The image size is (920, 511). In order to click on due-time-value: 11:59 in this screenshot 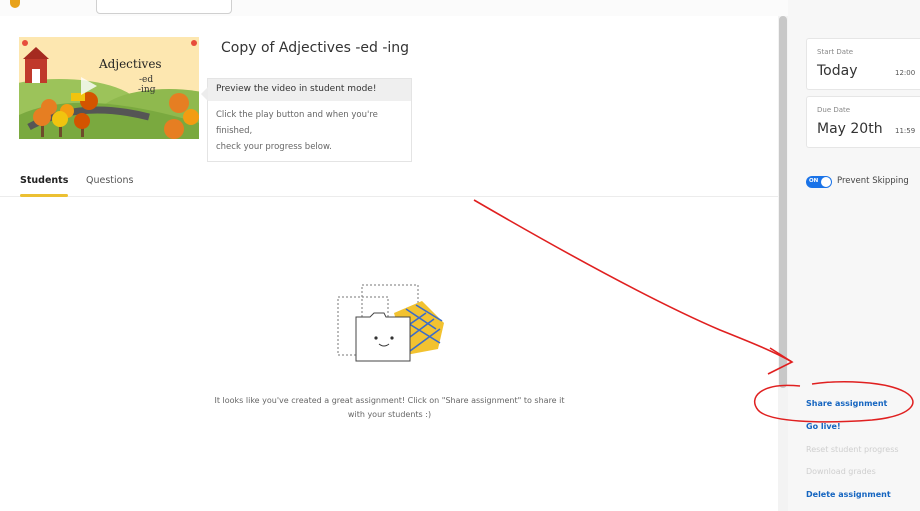, I will do `click(905, 131)`.